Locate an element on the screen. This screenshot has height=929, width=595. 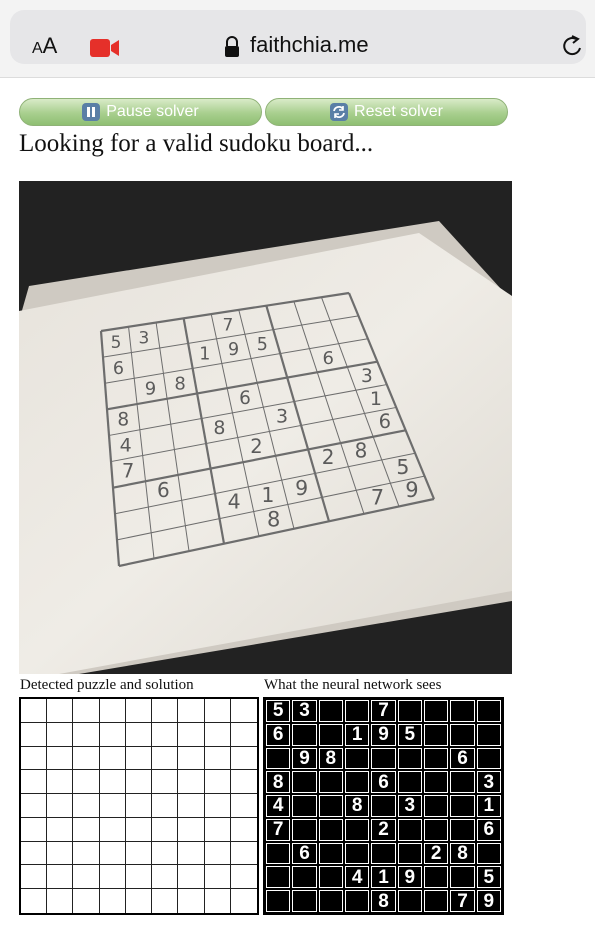
reload-icon is located at coordinates (572, 47).